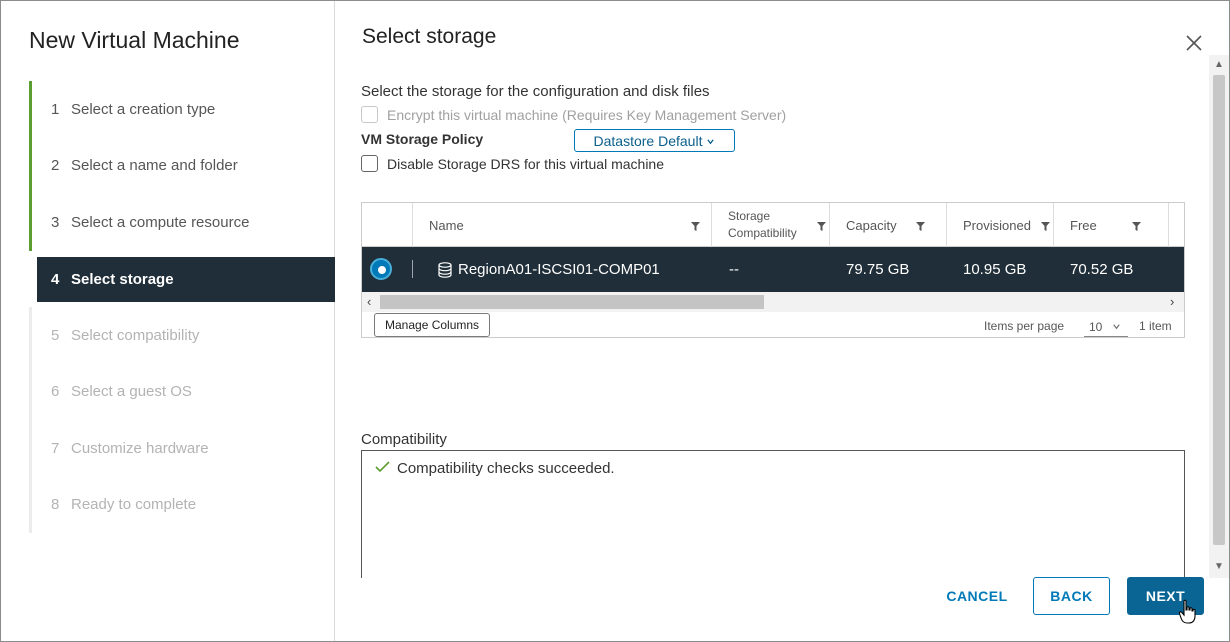  I want to click on items-per-page-select: 10, so click(1106, 327).